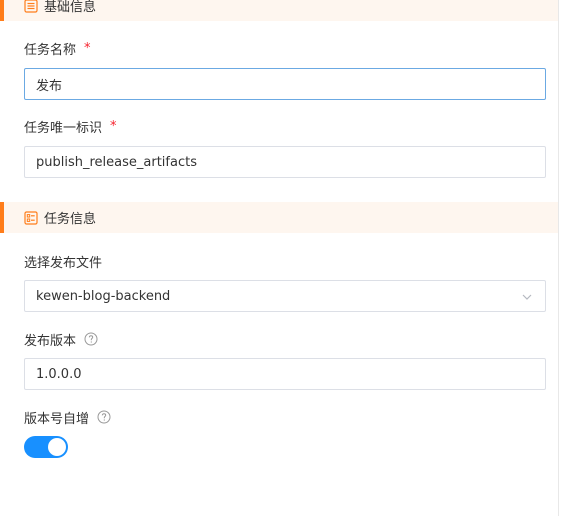 This screenshot has width=561, height=516. I want to click on section-header-basic: 基础信息, so click(279, 10).